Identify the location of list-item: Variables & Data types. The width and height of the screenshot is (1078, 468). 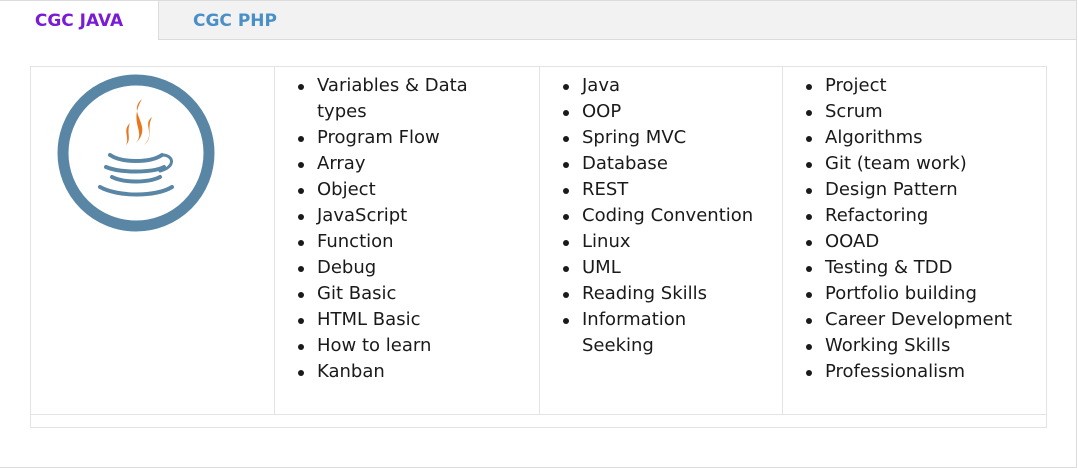
(392, 99).